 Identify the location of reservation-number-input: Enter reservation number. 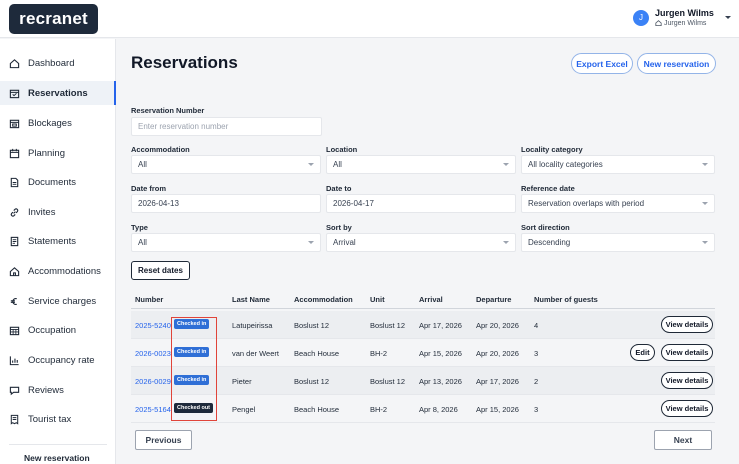
(226, 126).